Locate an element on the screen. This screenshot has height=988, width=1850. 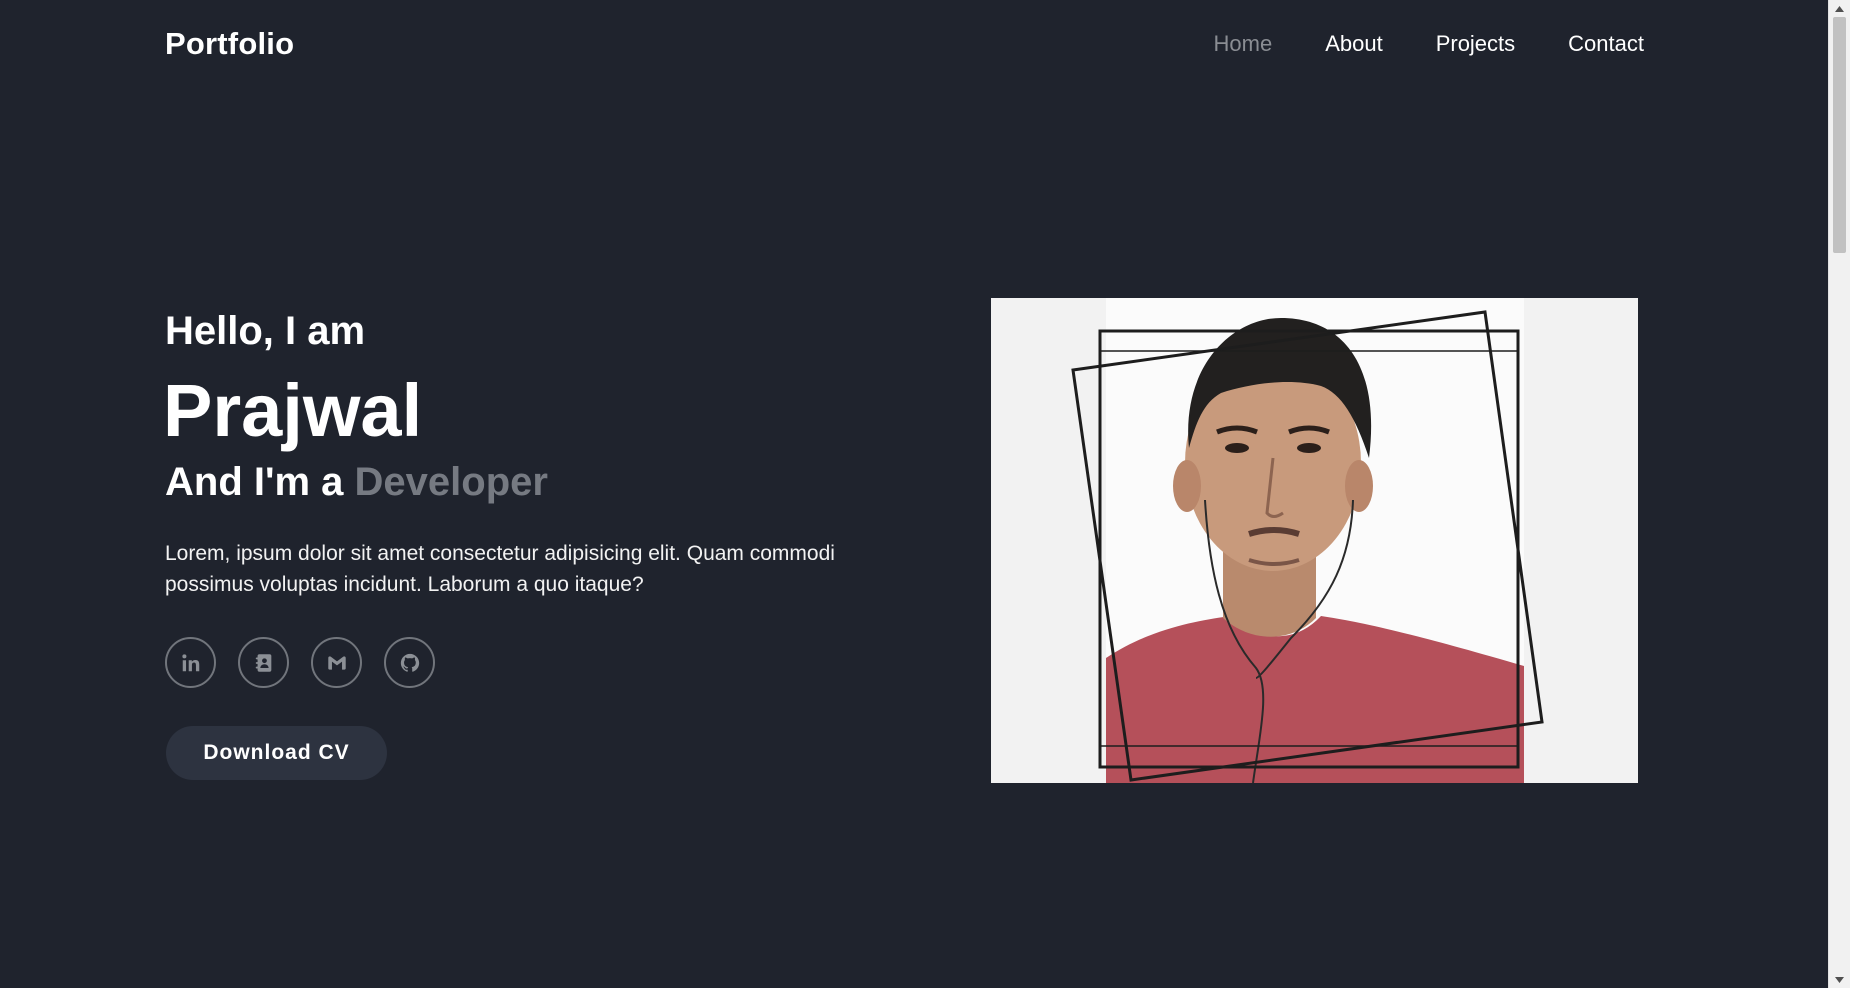
hero-name: Prajwal is located at coordinates (293, 410).